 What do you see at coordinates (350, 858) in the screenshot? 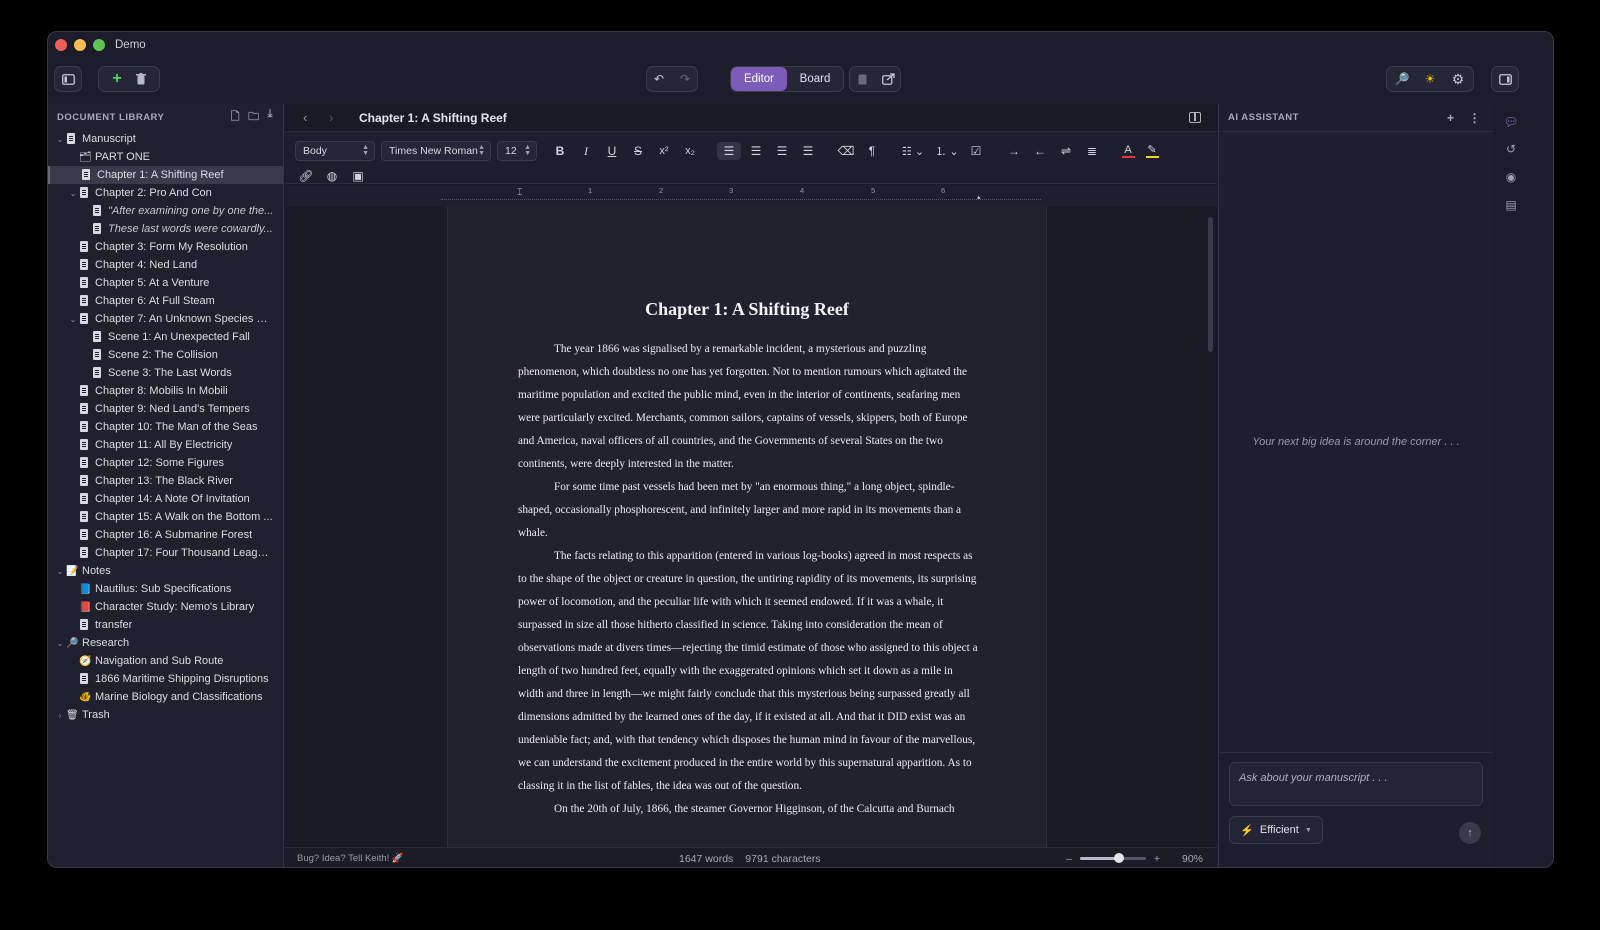
I see `feedback-link: Bug? Idea? Tell Keith! 🚀` at bounding box center [350, 858].